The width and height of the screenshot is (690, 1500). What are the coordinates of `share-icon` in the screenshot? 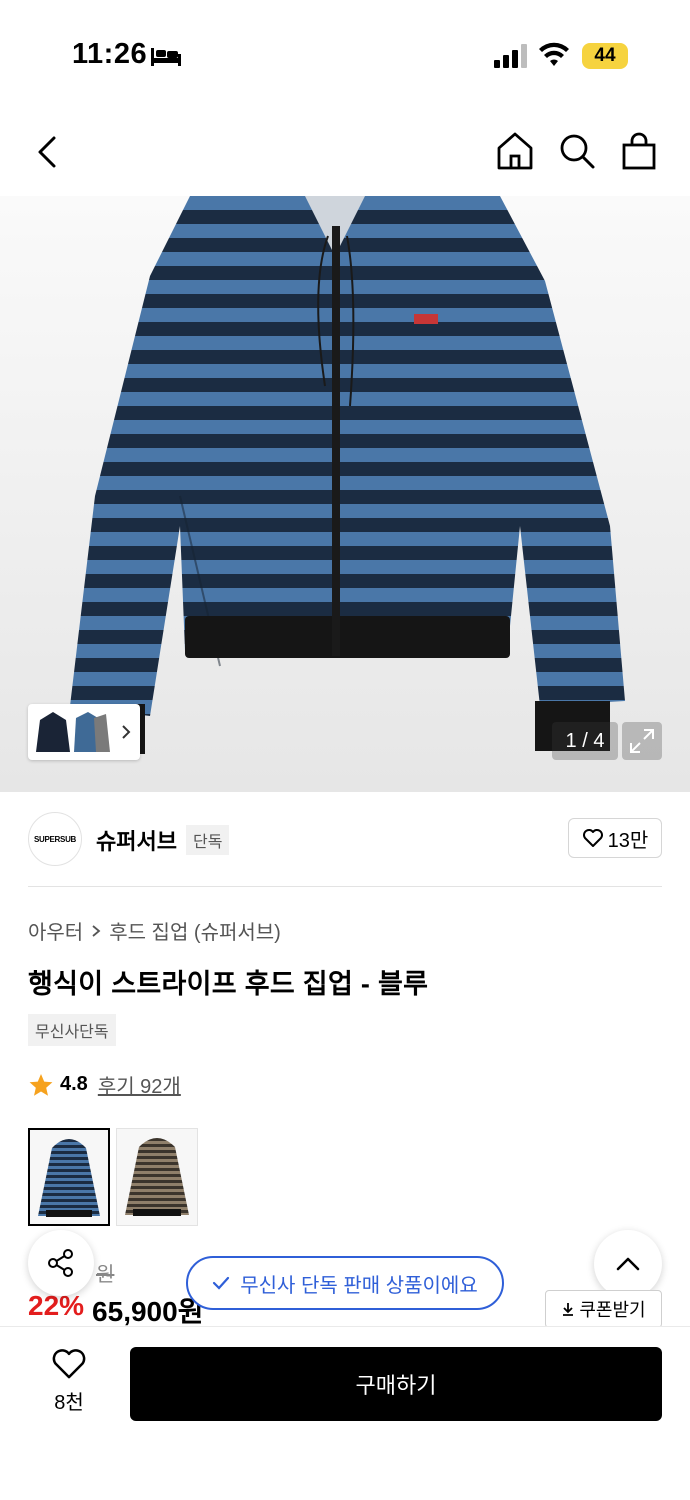 It's located at (60, 1263).